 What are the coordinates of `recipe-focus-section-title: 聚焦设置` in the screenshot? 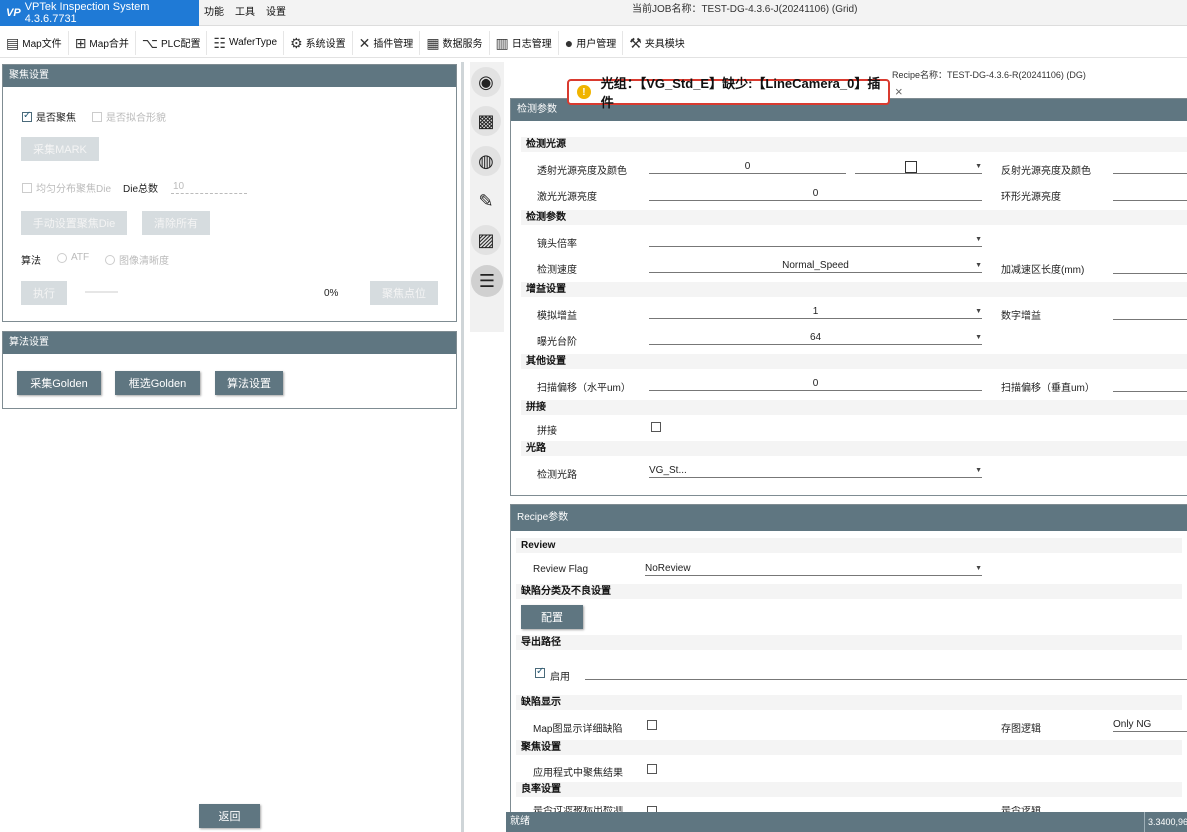 It's located at (849, 747).